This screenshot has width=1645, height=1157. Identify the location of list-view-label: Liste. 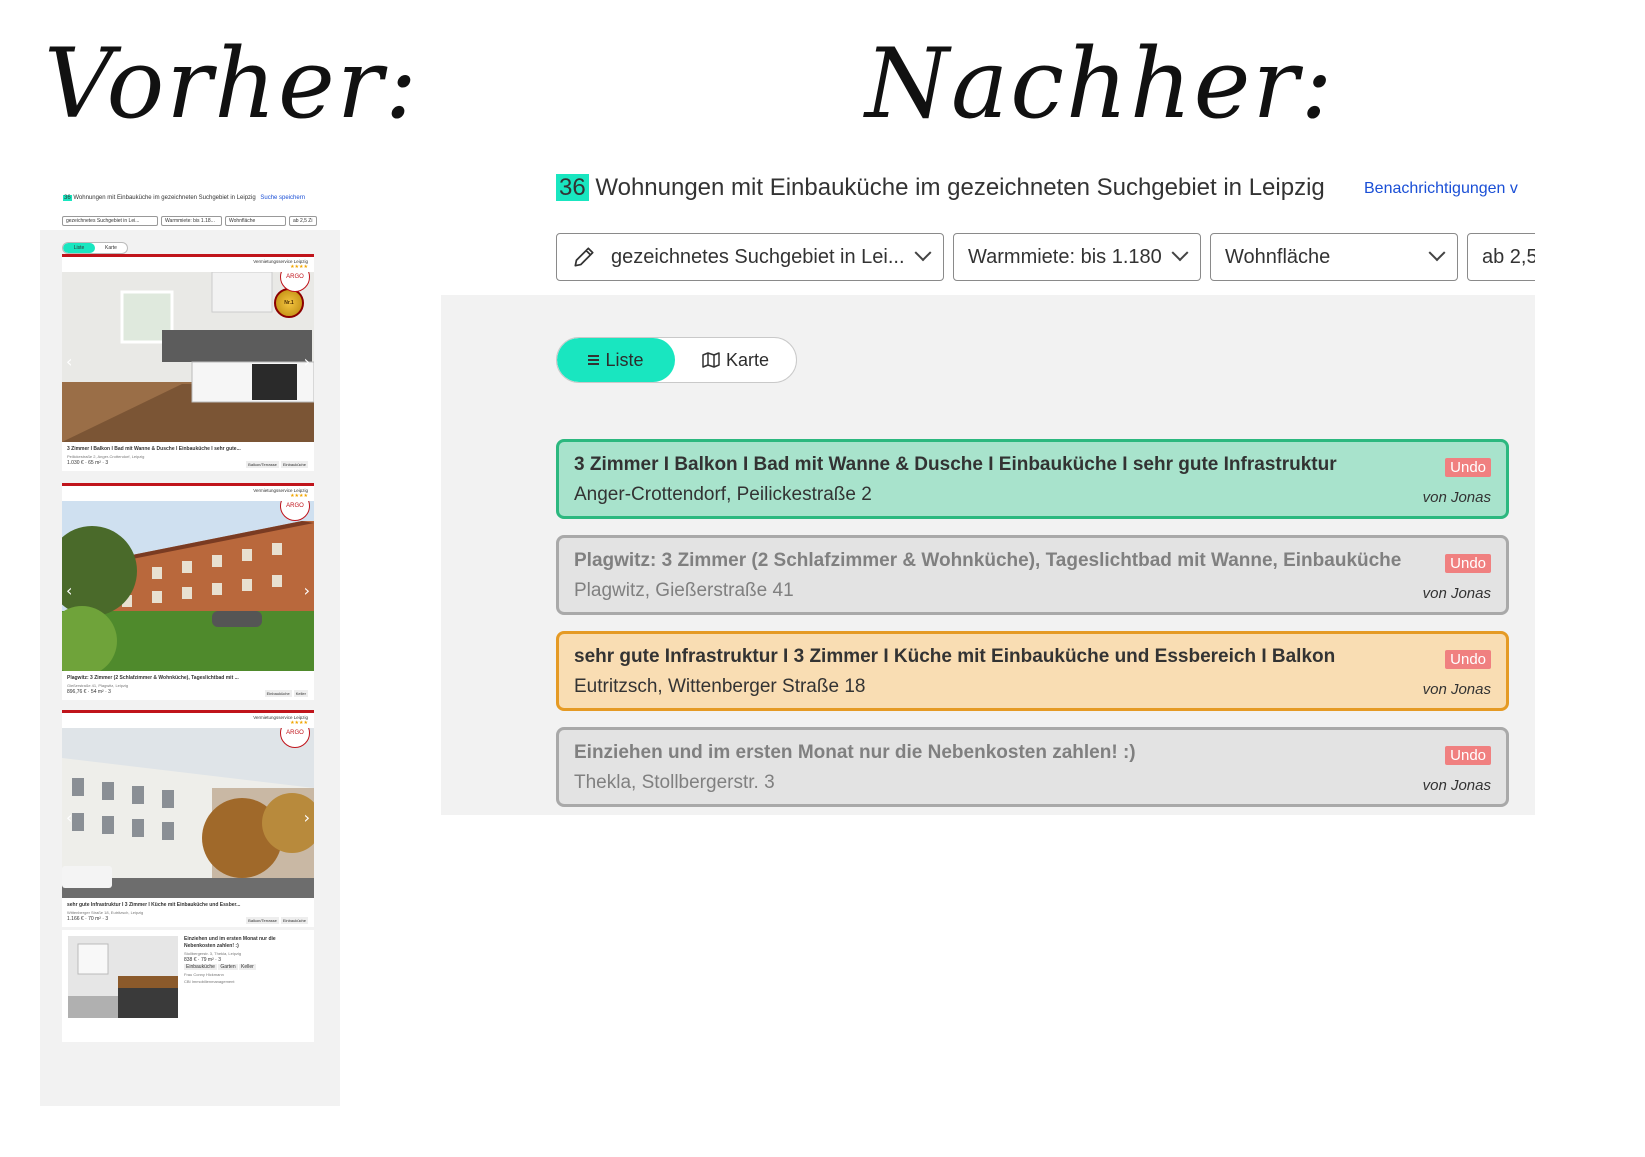
(624, 359).